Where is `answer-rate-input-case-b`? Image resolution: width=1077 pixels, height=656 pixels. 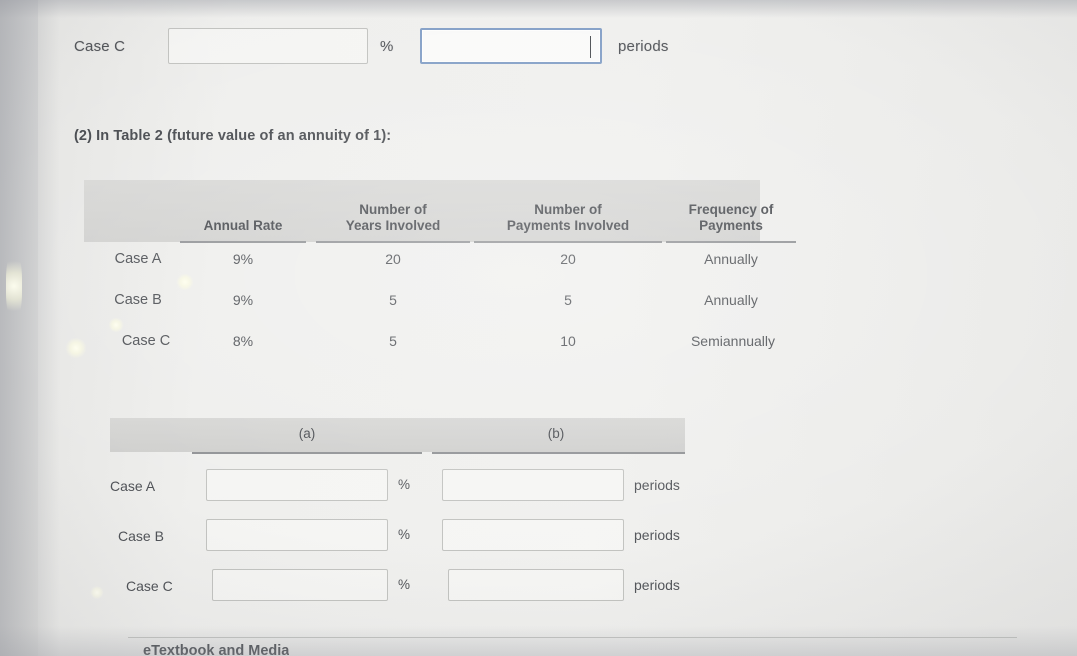
answer-rate-input-case-b is located at coordinates (297, 535).